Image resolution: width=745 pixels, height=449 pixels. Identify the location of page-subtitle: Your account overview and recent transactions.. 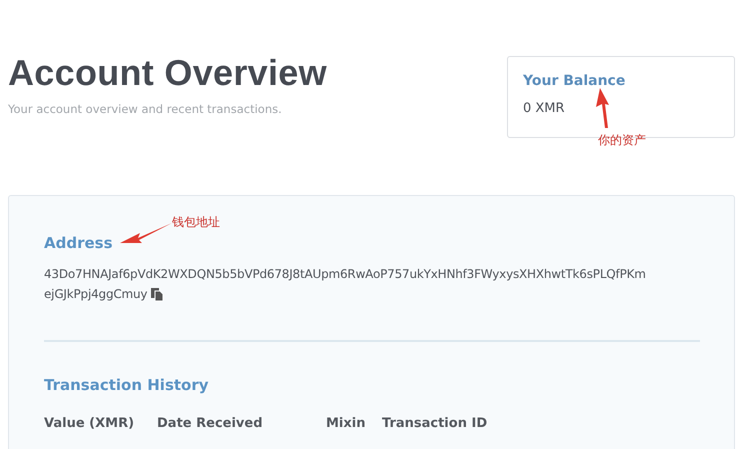
(145, 109).